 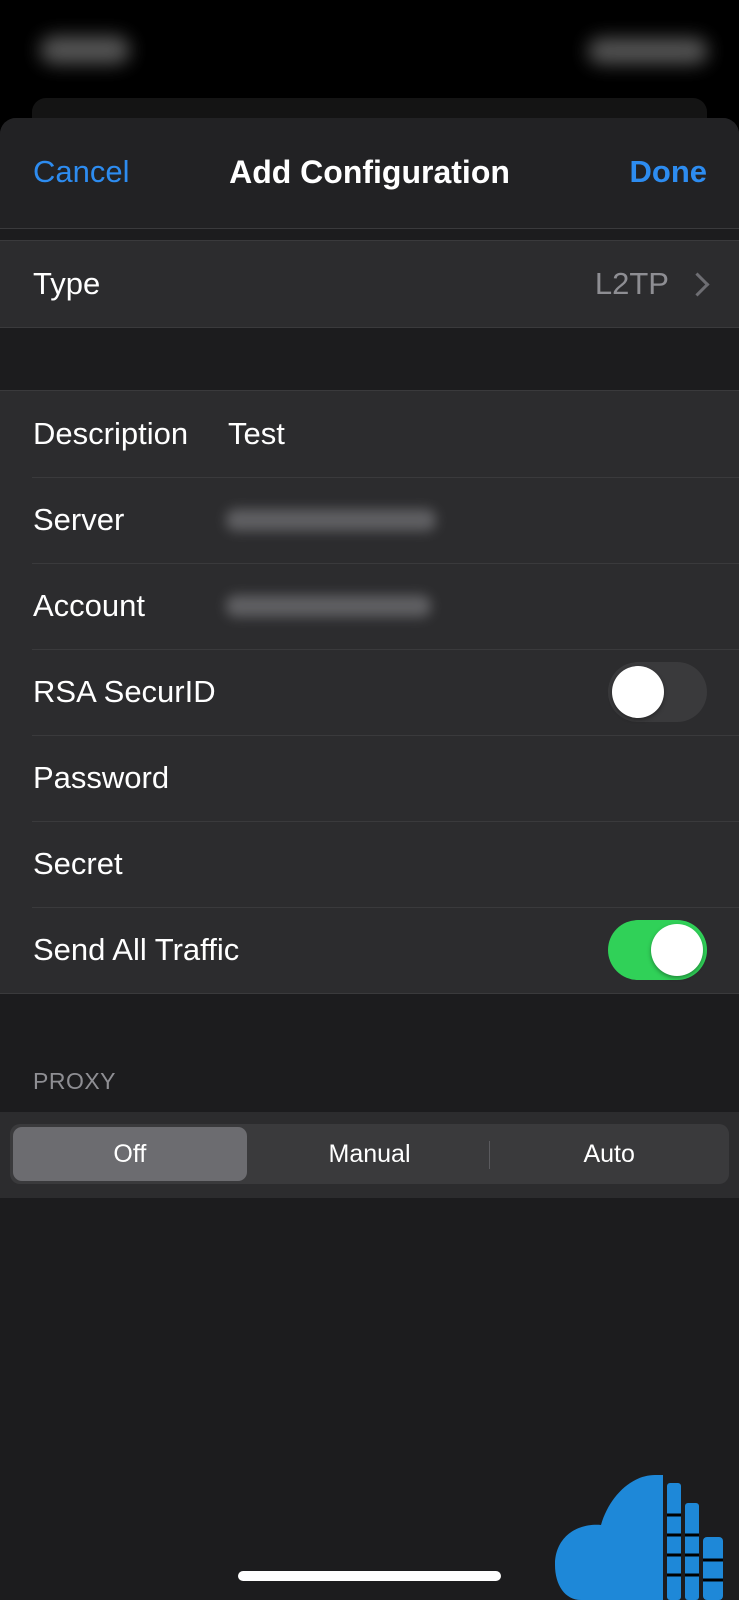 I want to click on account-label: Account, so click(x=89, y=605).